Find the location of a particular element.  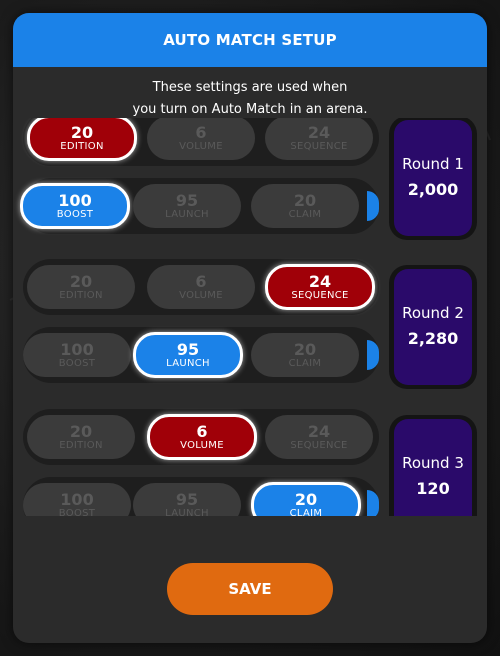

round-card-3: Round 3 120 is located at coordinates (433, 465).